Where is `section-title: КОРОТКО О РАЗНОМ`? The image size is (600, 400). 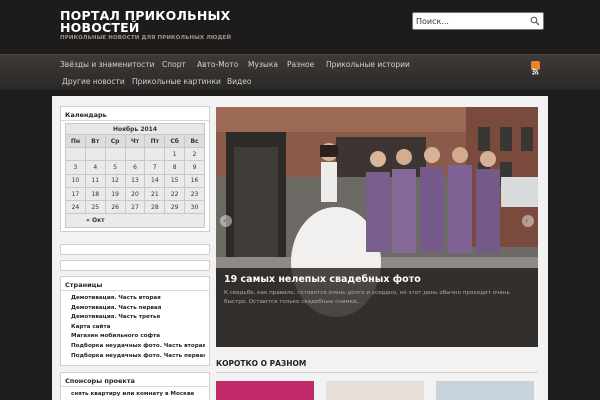
section-title: КОРОТКО О РАЗНОМ is located at coordinates (261, 363).